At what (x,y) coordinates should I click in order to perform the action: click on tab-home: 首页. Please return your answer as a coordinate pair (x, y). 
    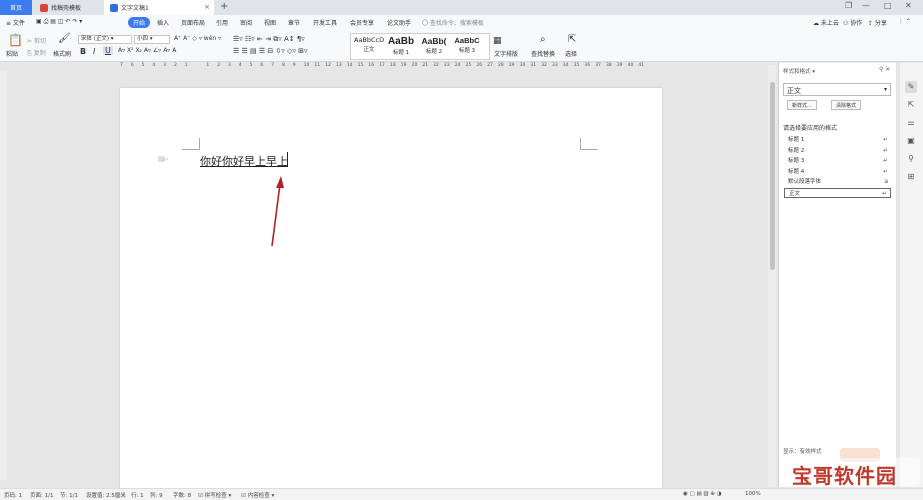
    Looking at the image, I should click on (16, 7).